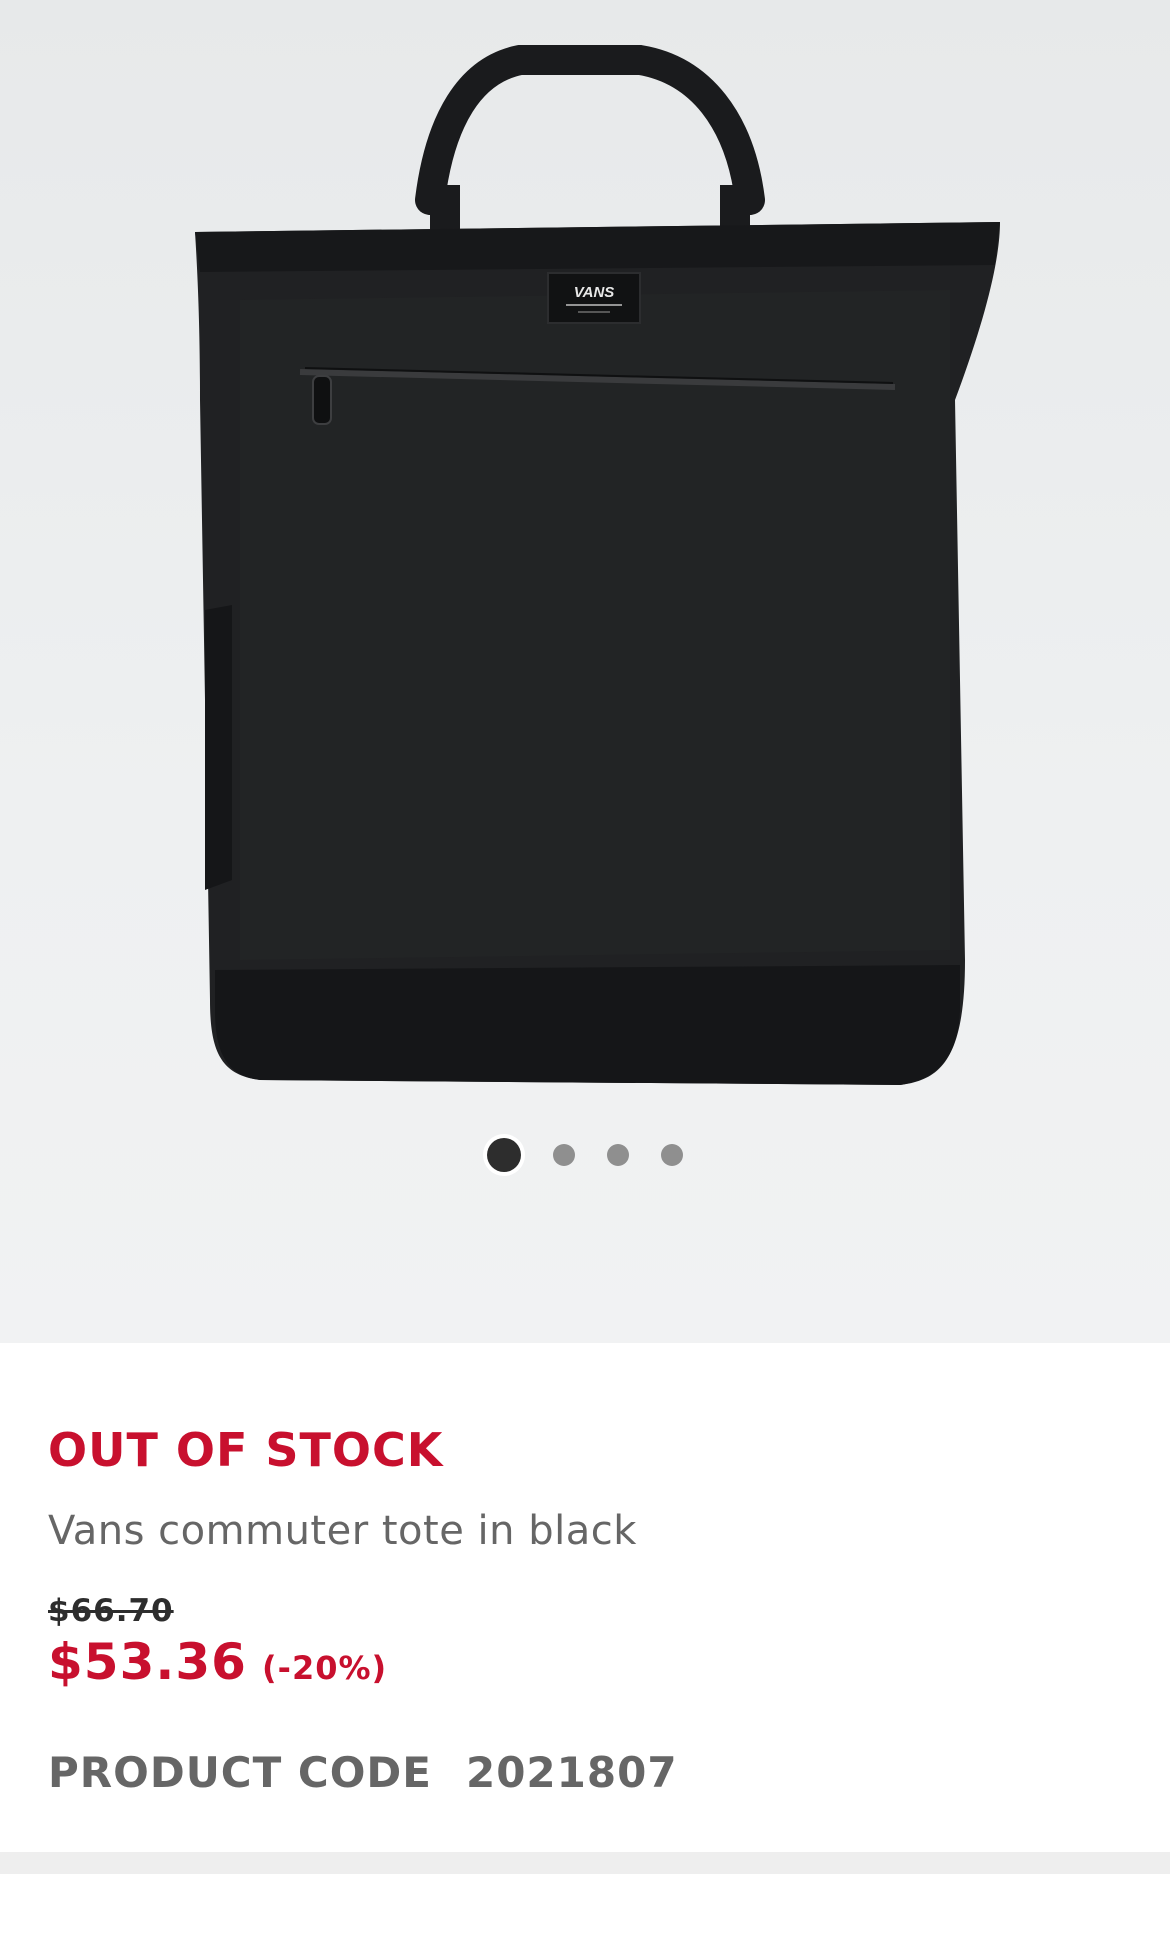  Describe the element at coordinates (111, 1611) in the screenshot. I see `original-price: $66.70` at that location.